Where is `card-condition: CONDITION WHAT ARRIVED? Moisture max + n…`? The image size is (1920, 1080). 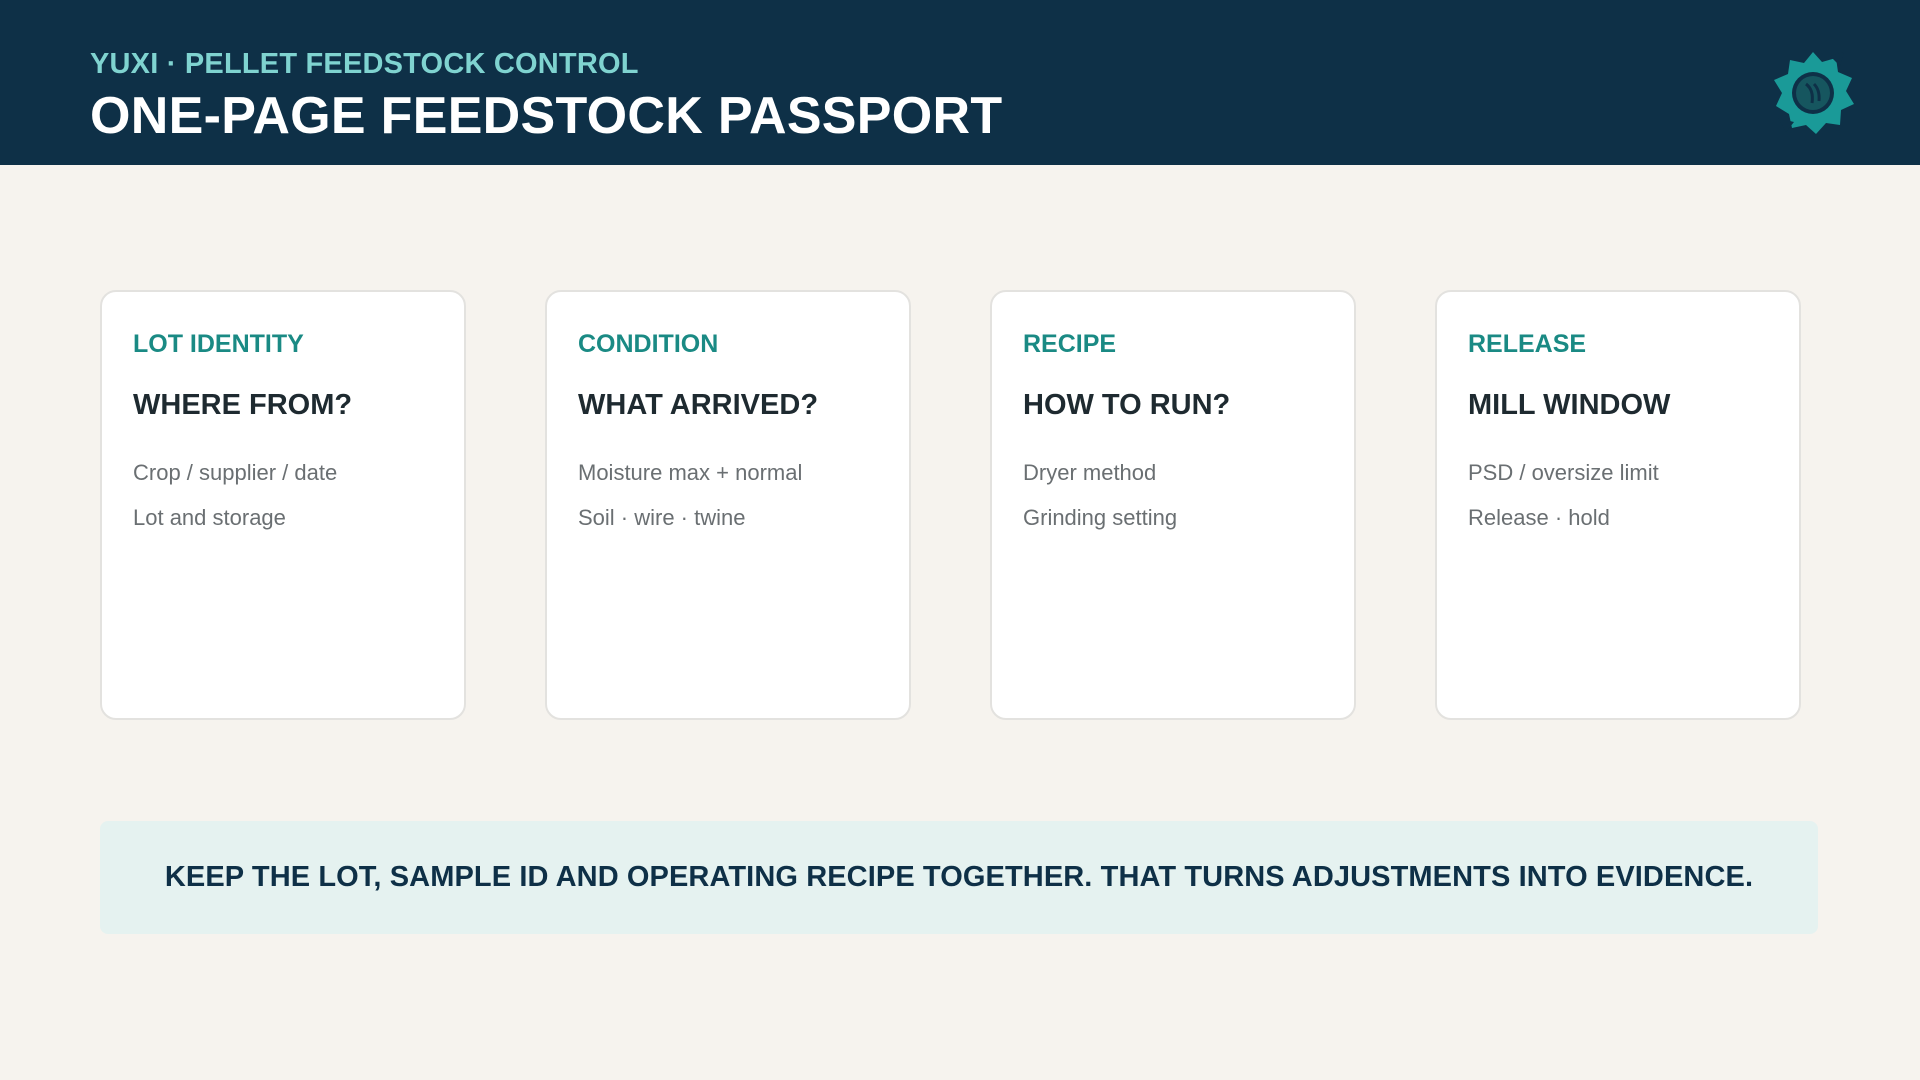 card-condition: CONDITION WHAT ARRIVED? Moisture max + n… is located at coordinates (728, 505).